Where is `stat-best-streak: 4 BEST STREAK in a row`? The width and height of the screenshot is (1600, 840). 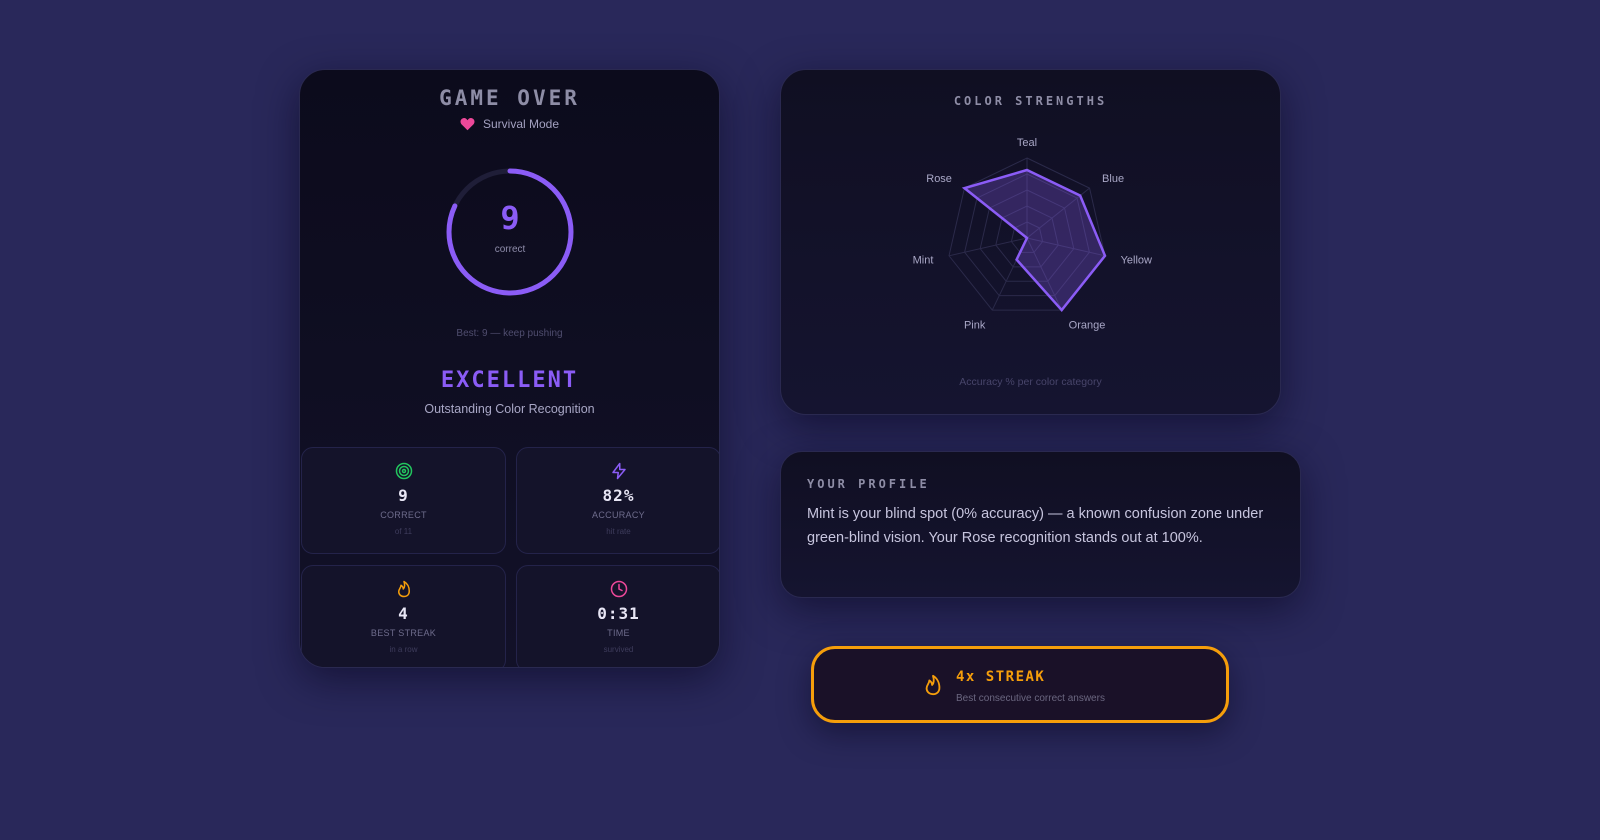
stat-best-streak: 4 BEST STREAK in a row is located at coordinates (403, 616).